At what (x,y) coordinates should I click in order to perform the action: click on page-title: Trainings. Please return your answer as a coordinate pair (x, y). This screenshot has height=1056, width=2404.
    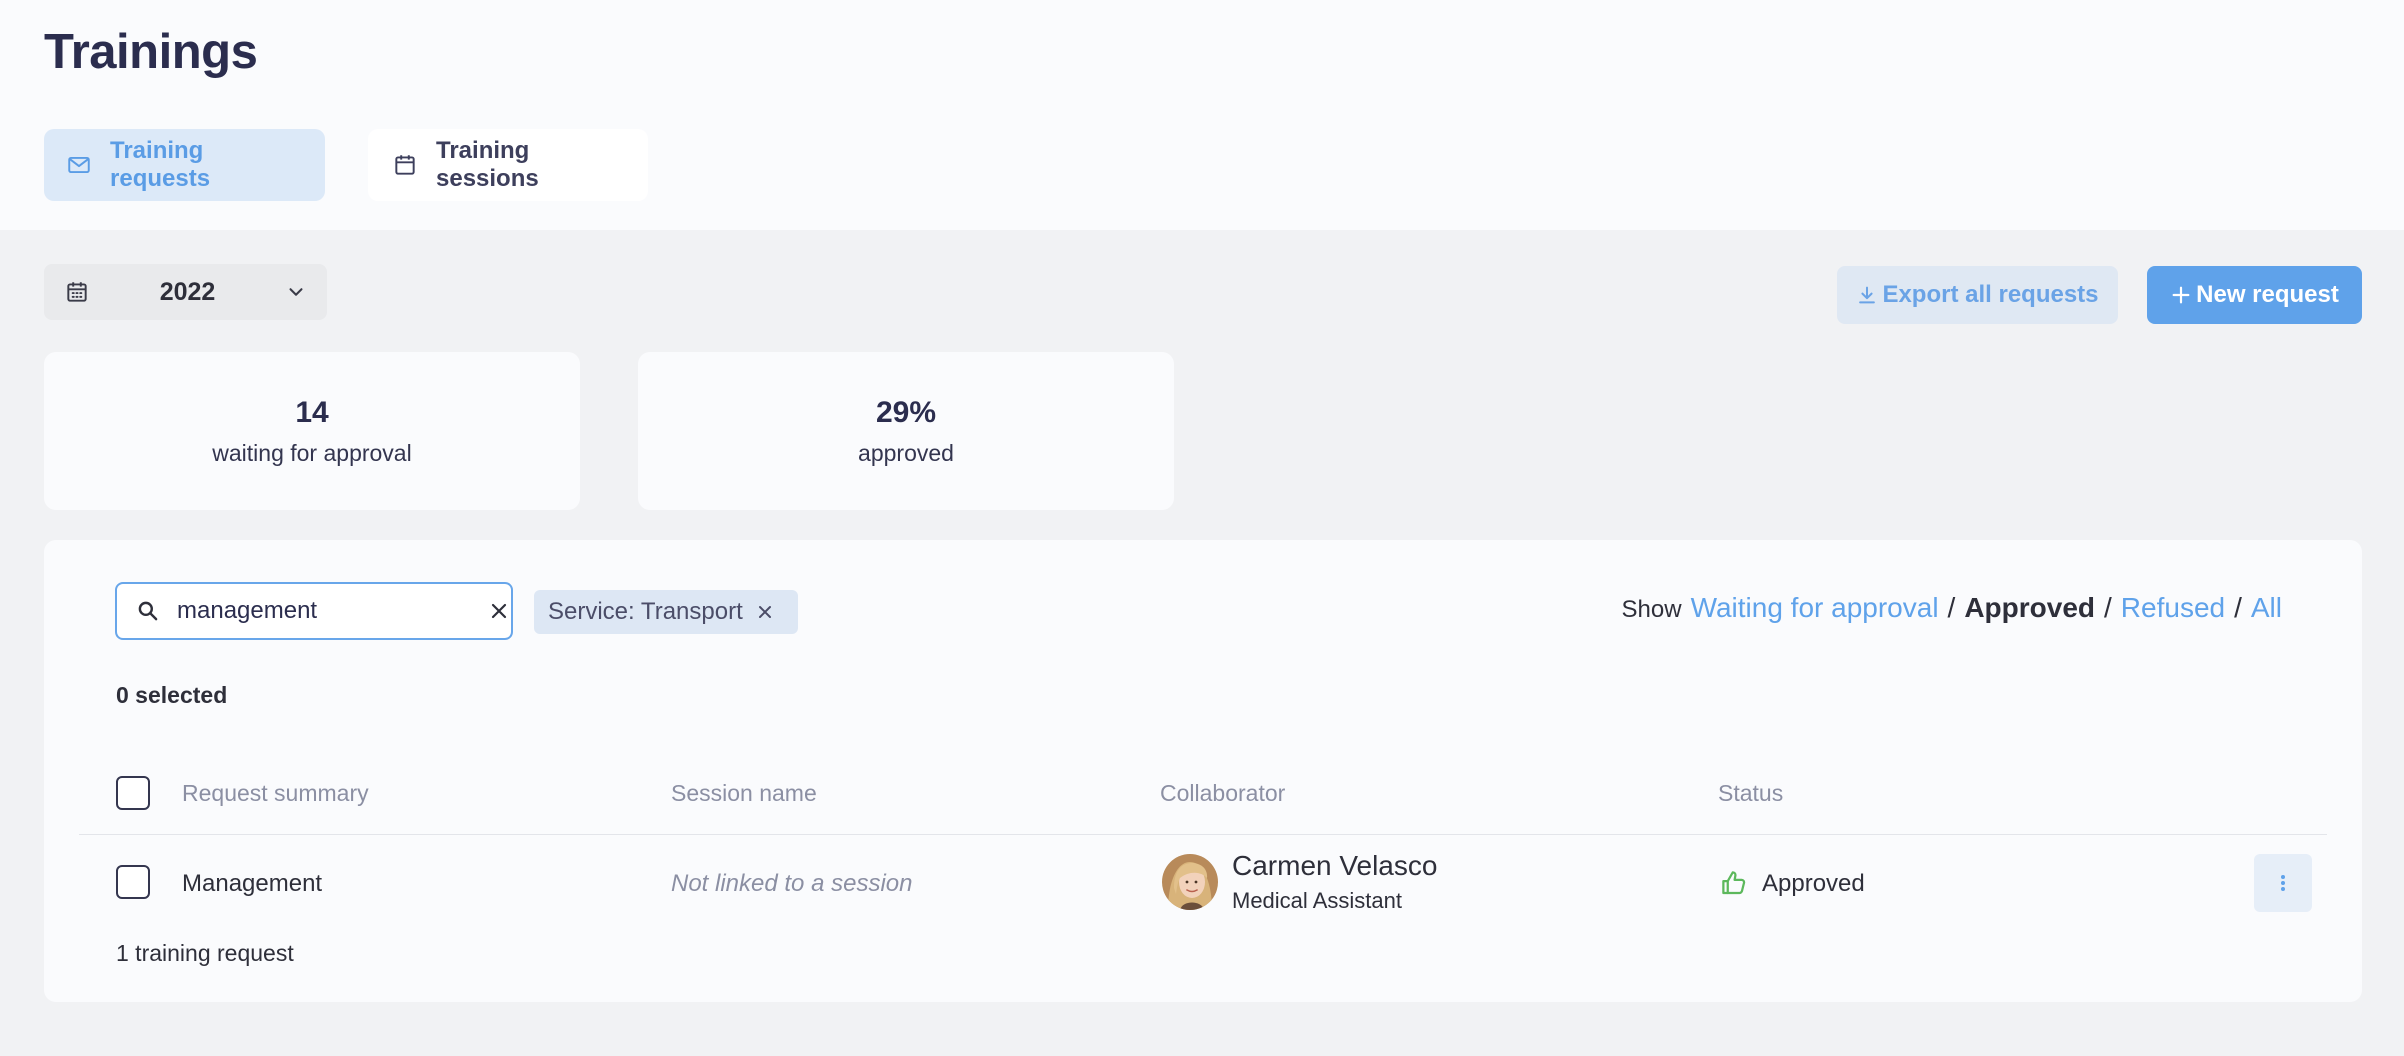
    Looking at the image, I should click on (151, 52).